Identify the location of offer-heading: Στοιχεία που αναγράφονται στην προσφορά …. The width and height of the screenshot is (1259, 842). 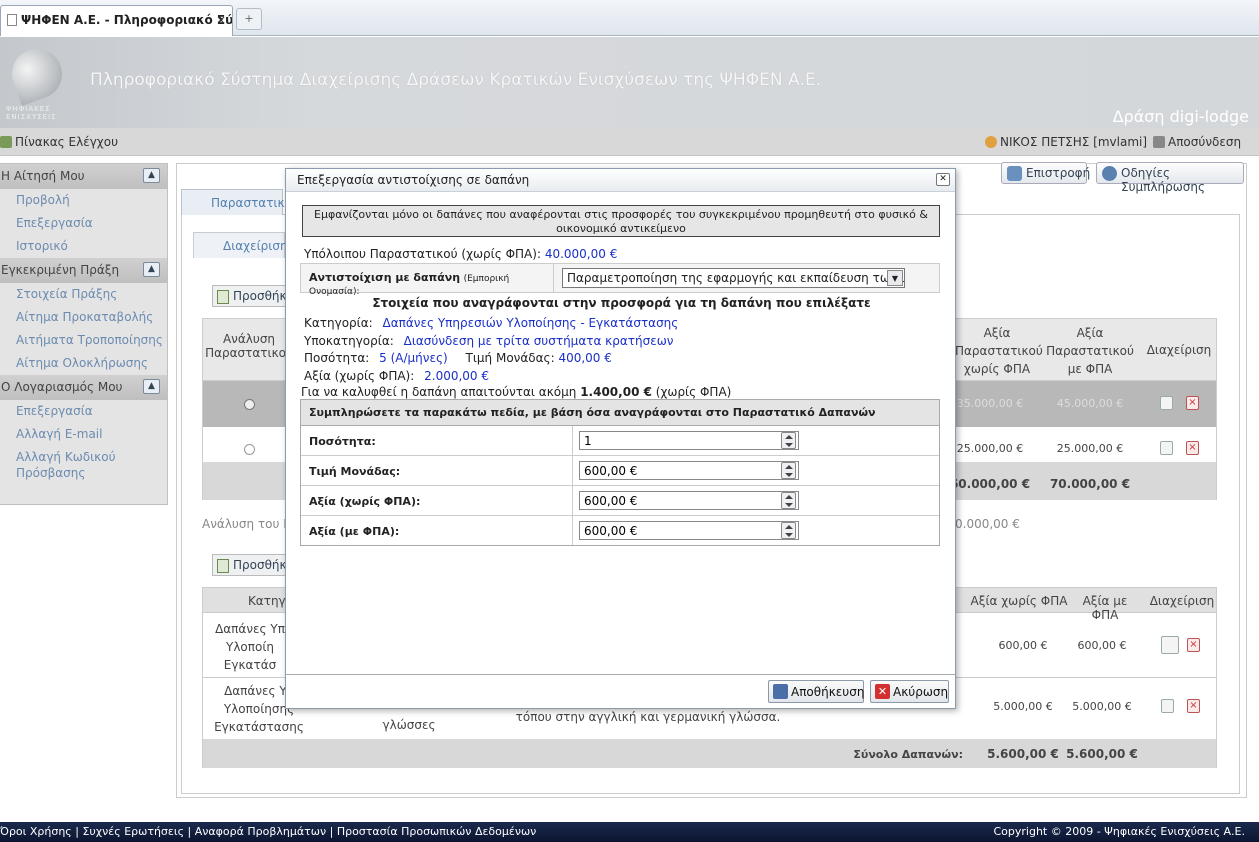
(621, 303).